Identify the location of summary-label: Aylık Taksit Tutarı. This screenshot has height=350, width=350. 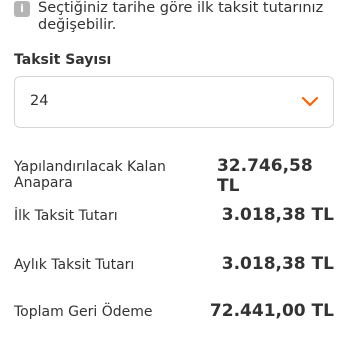
(74, 265).